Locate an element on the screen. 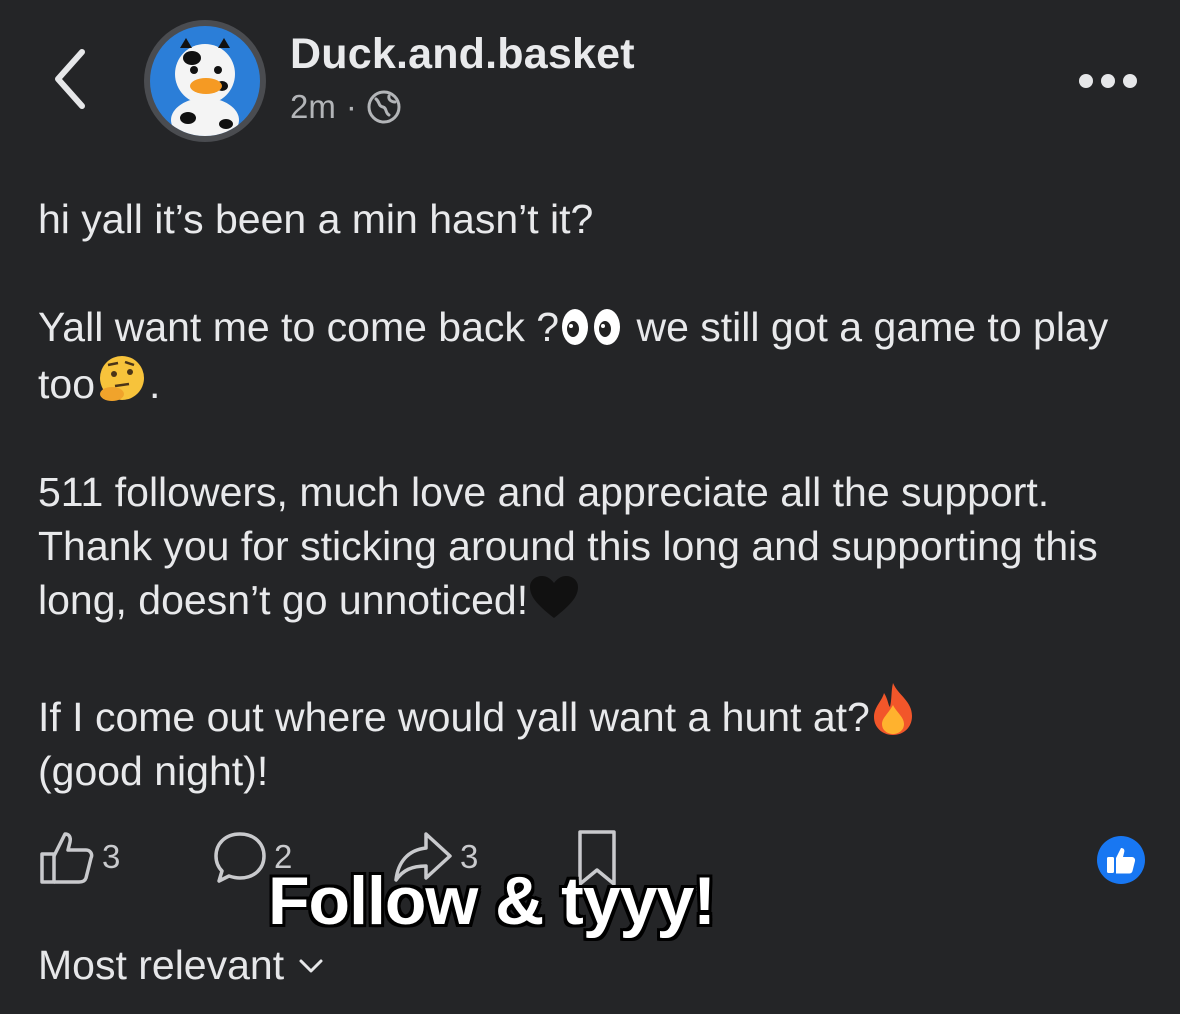 This screenshot has width=1180, height=1014. comment-sort-dropdown: Most relevant is located at coordinates (181, 965).